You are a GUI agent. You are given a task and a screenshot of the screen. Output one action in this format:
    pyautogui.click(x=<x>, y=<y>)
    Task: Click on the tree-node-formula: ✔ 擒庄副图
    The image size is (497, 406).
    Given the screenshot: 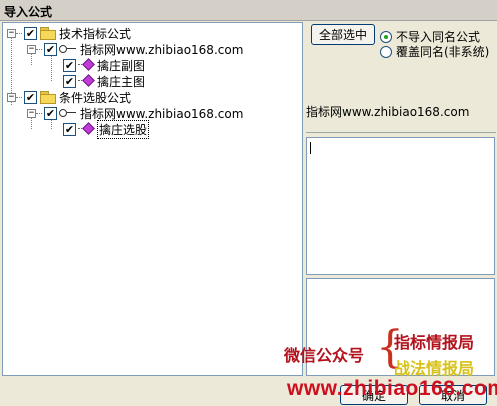 What is the action you would take?
    pyautogui.click(x=103, y=65)
    